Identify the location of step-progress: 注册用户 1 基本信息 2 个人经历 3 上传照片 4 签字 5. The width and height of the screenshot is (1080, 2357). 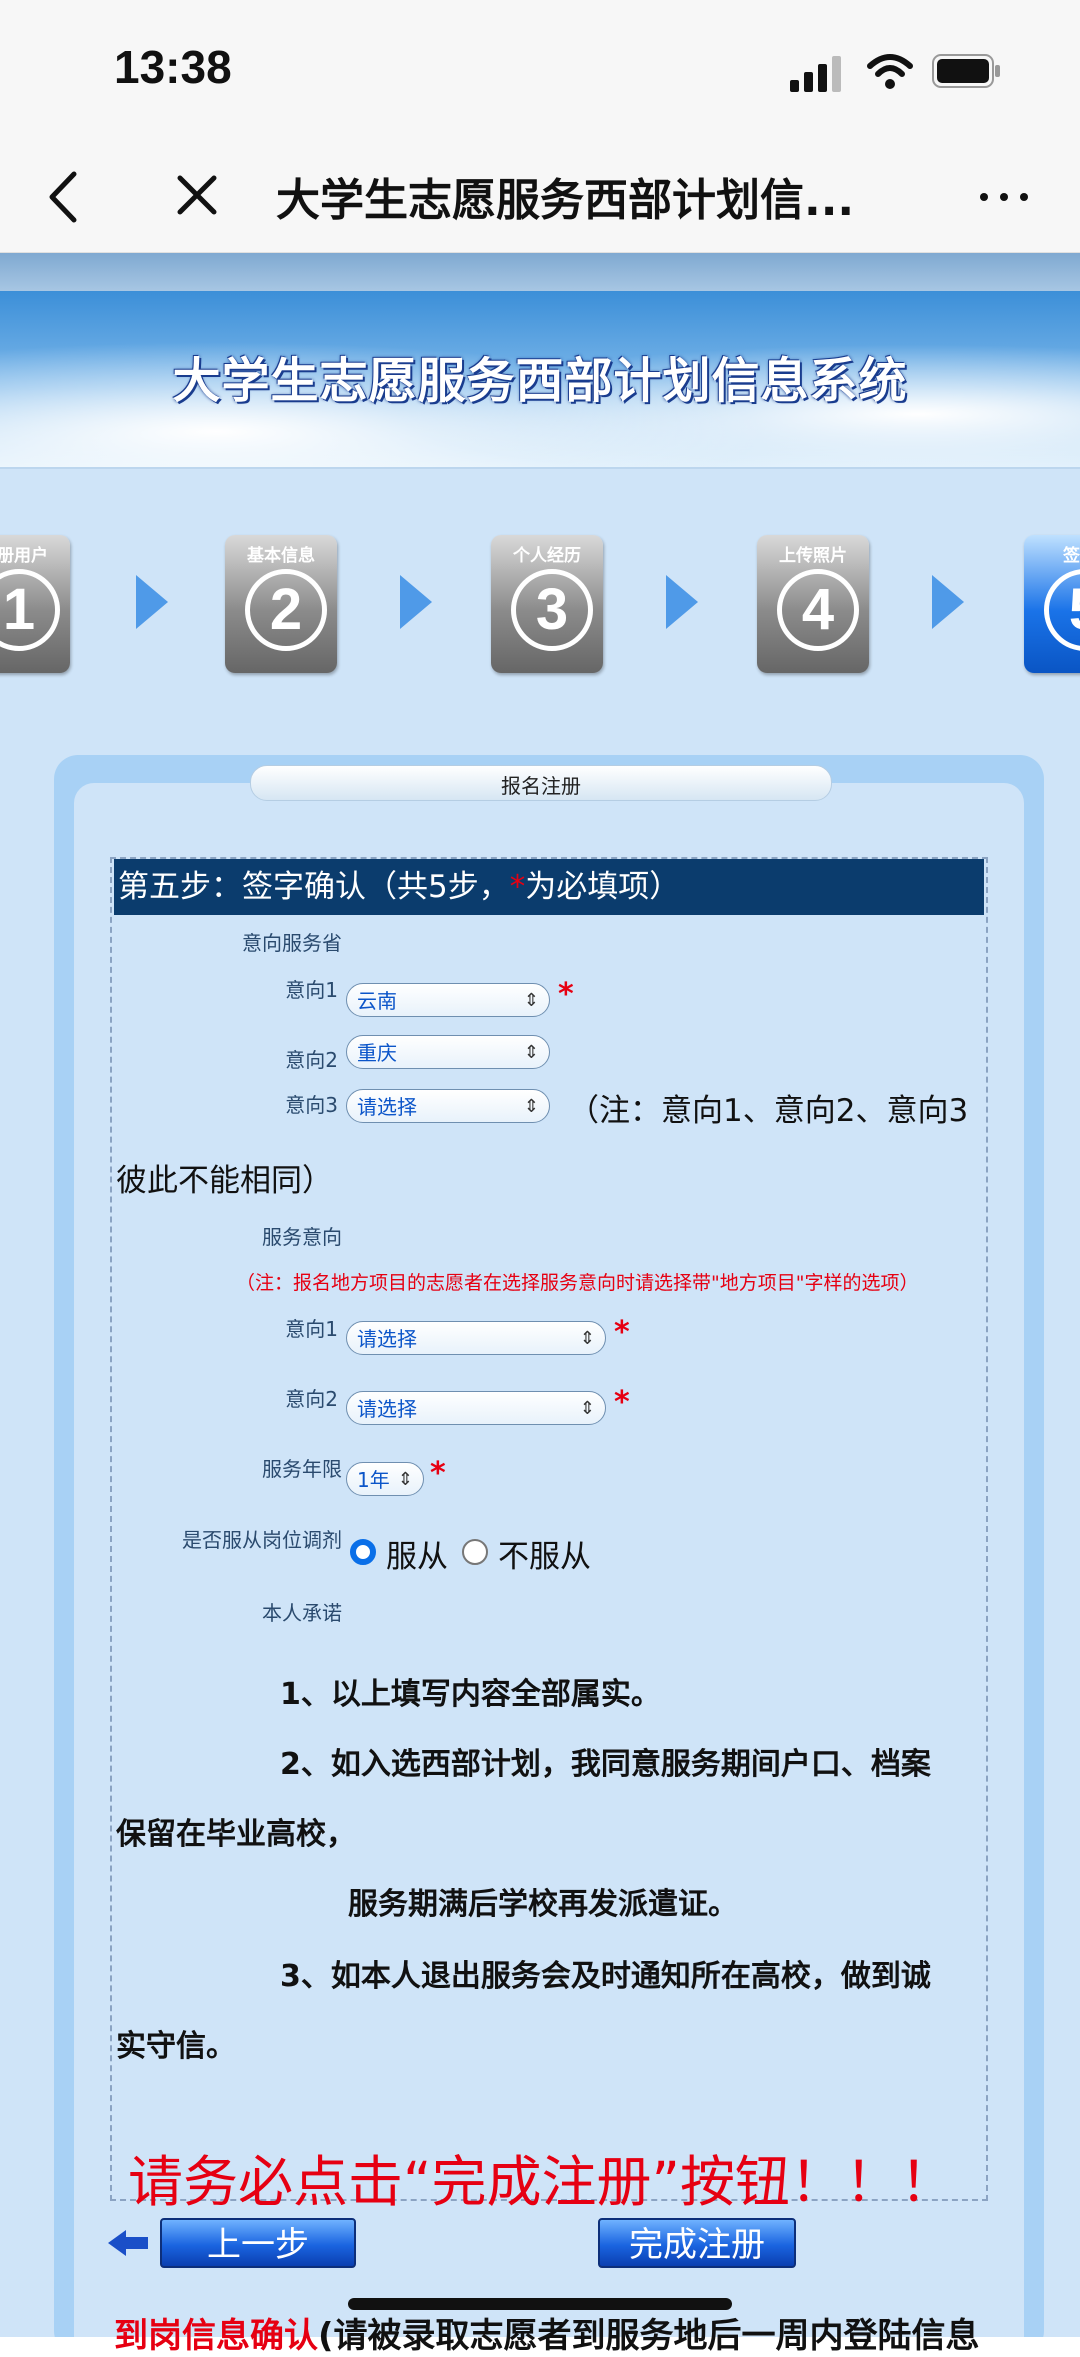
(540, 610).